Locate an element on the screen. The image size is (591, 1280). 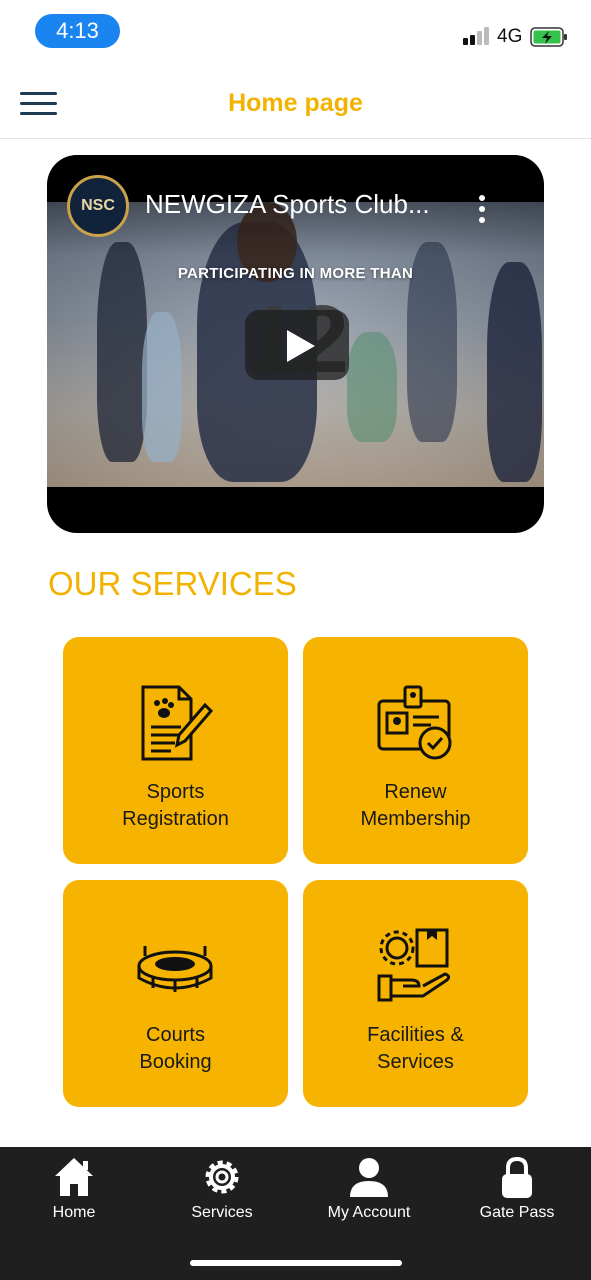
services-heading: OUR SERVICES is located at coordinates (172, 583).